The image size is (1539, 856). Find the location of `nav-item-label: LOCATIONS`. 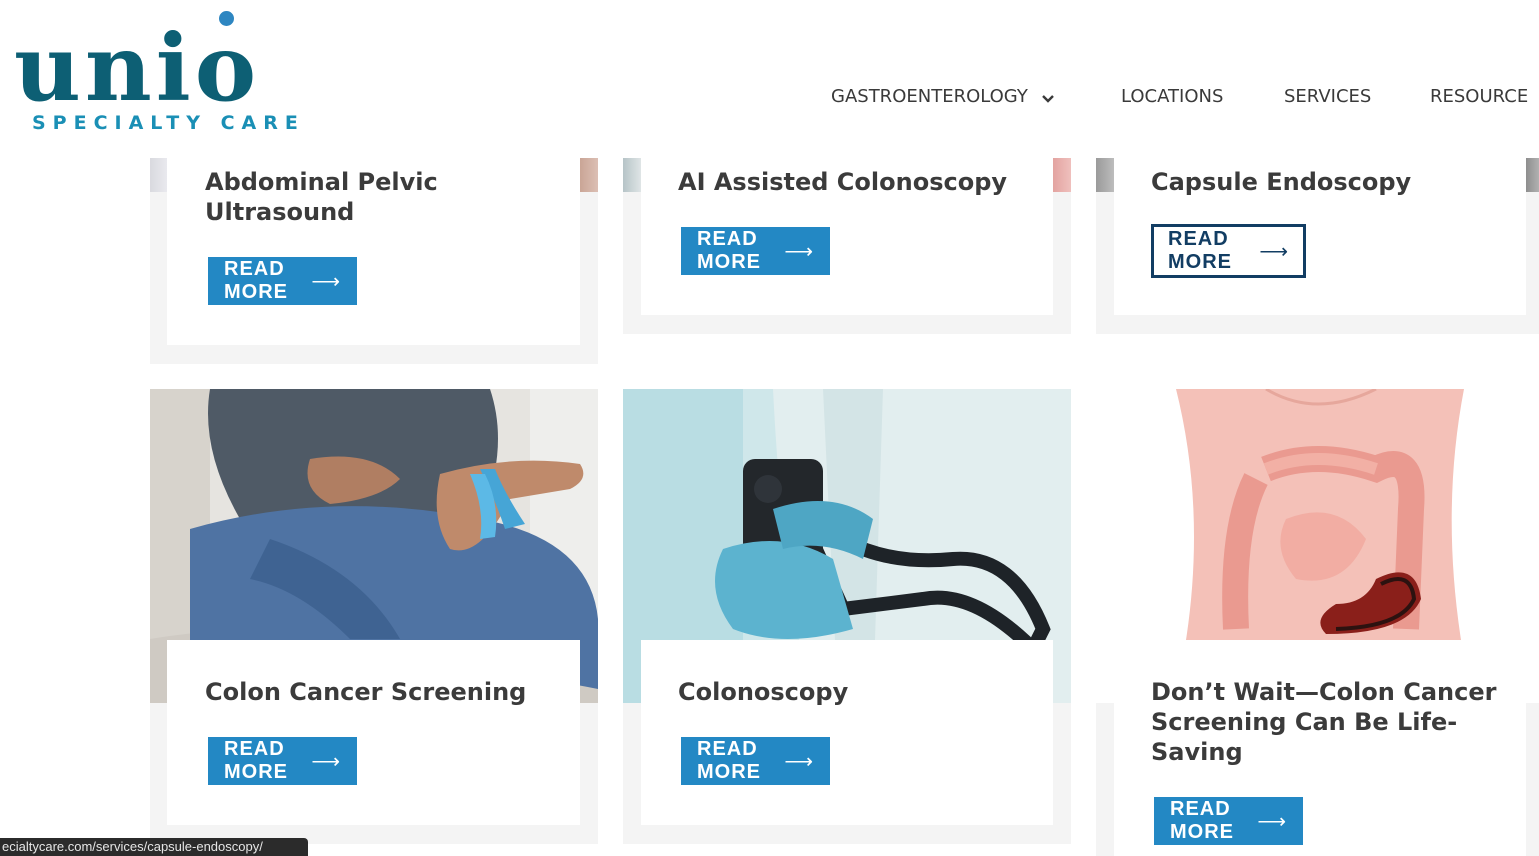

nav-item-label: LOCATIONS is located at coordinates (1172, 96).